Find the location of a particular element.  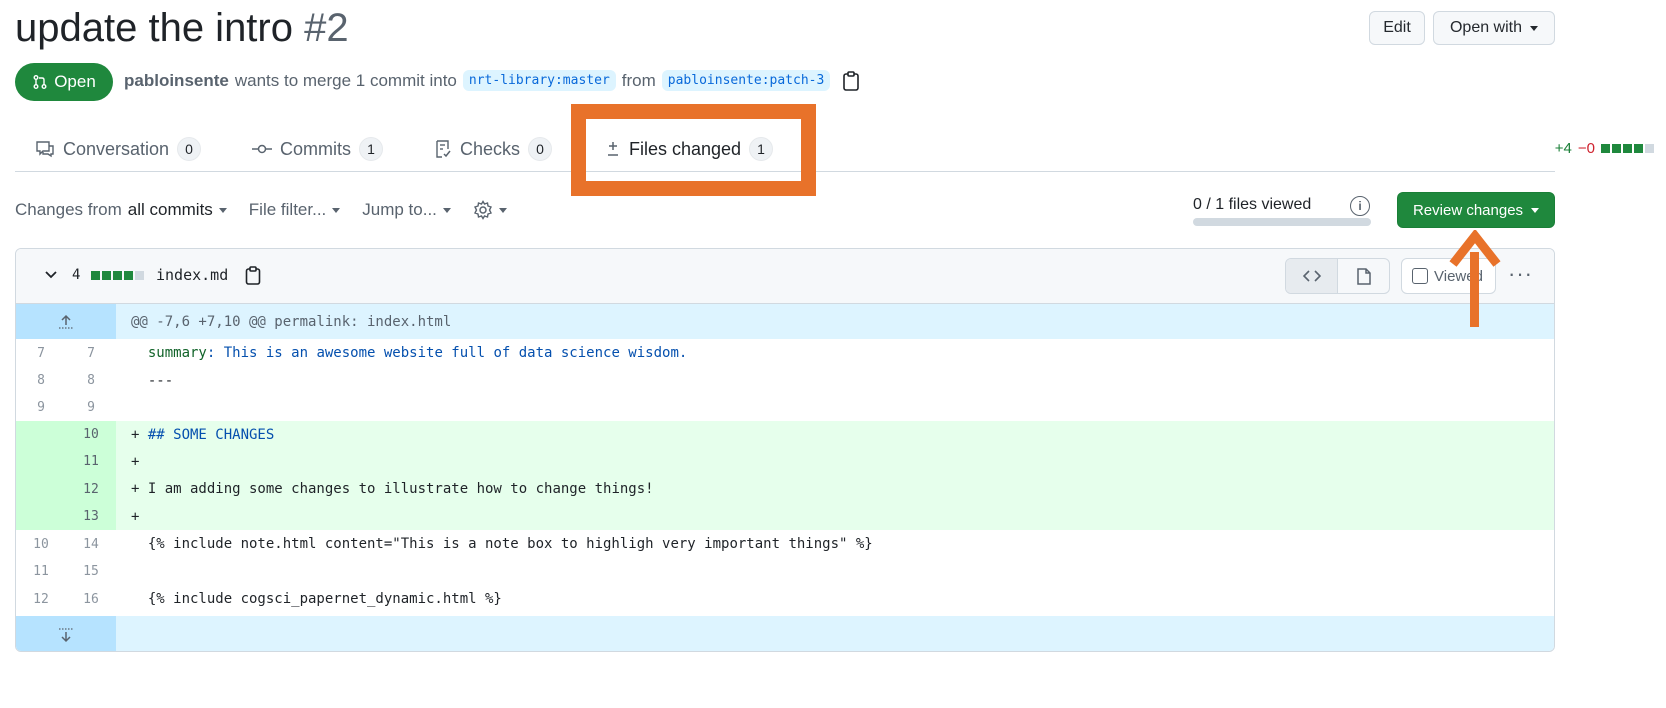

tab-checks: Checks 0 is located at coordinates (493, 149).